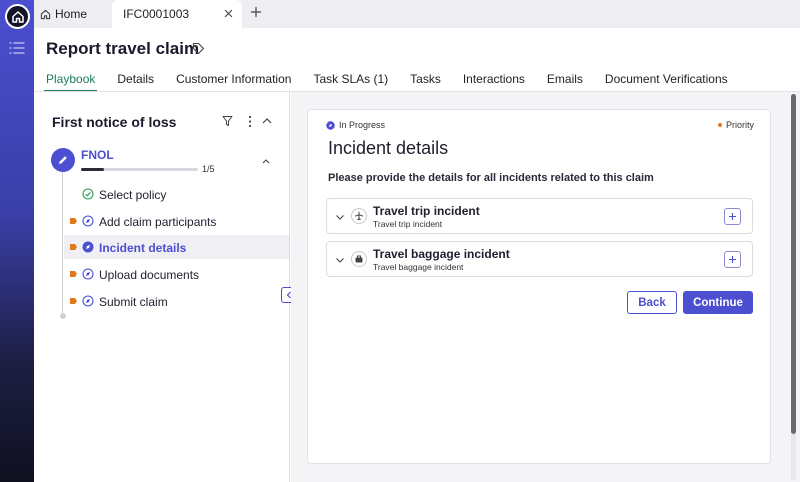 The height and width of the screenshot is (482, 800). Describe the element at coordinates (250, 121) in the screenshot. I see `more-vertical-icon` at that location.